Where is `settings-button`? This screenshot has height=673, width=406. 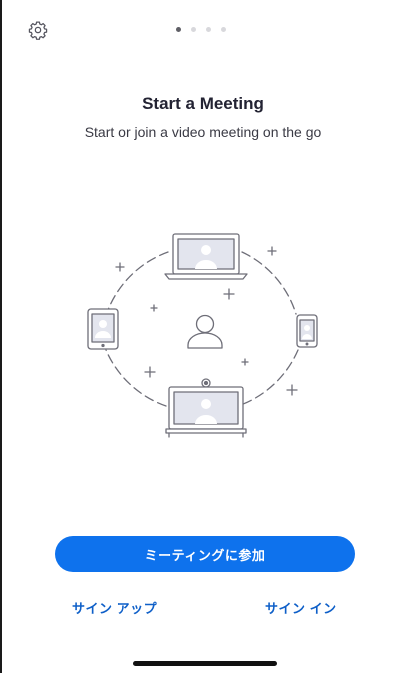
settings-button is located at coordinates (38, 30).